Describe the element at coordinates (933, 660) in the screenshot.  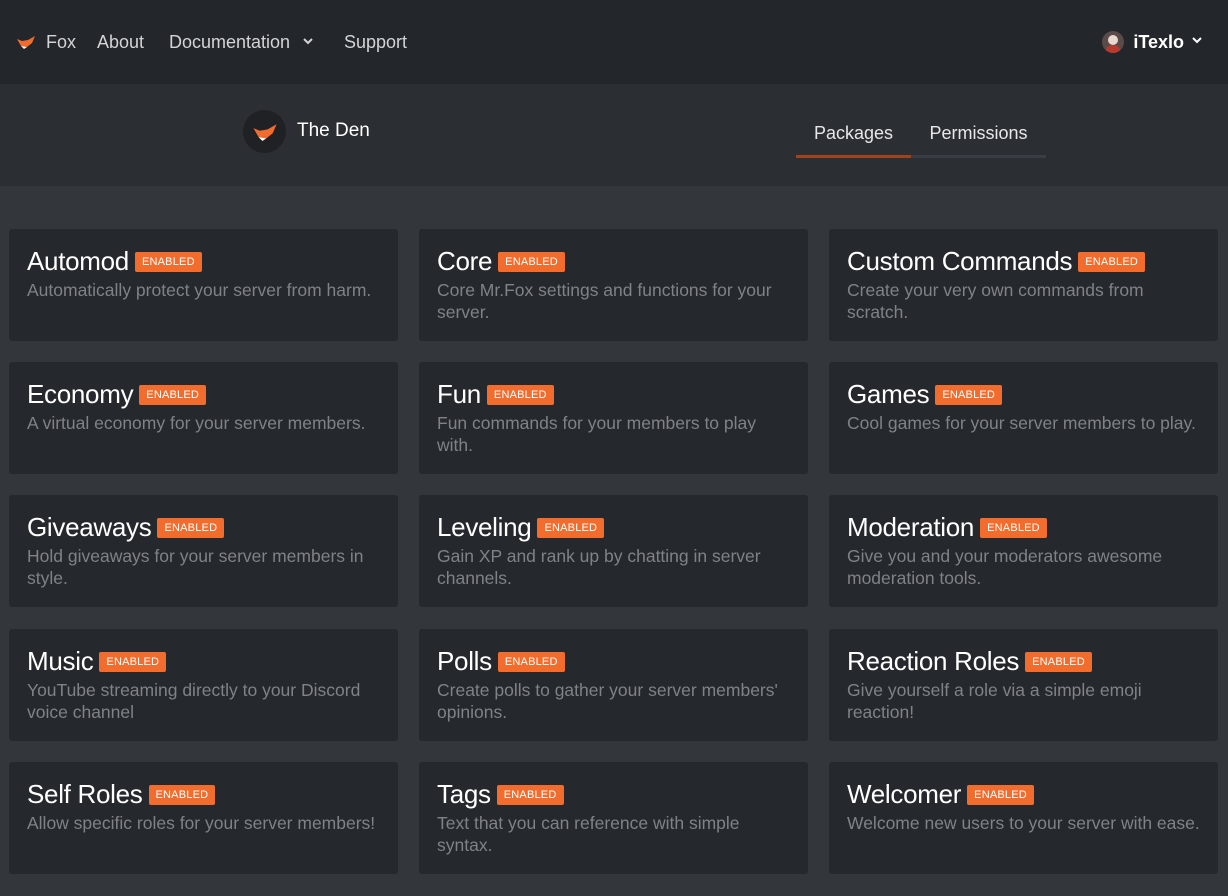
I see `package-title: Reaction Roles` at that location.